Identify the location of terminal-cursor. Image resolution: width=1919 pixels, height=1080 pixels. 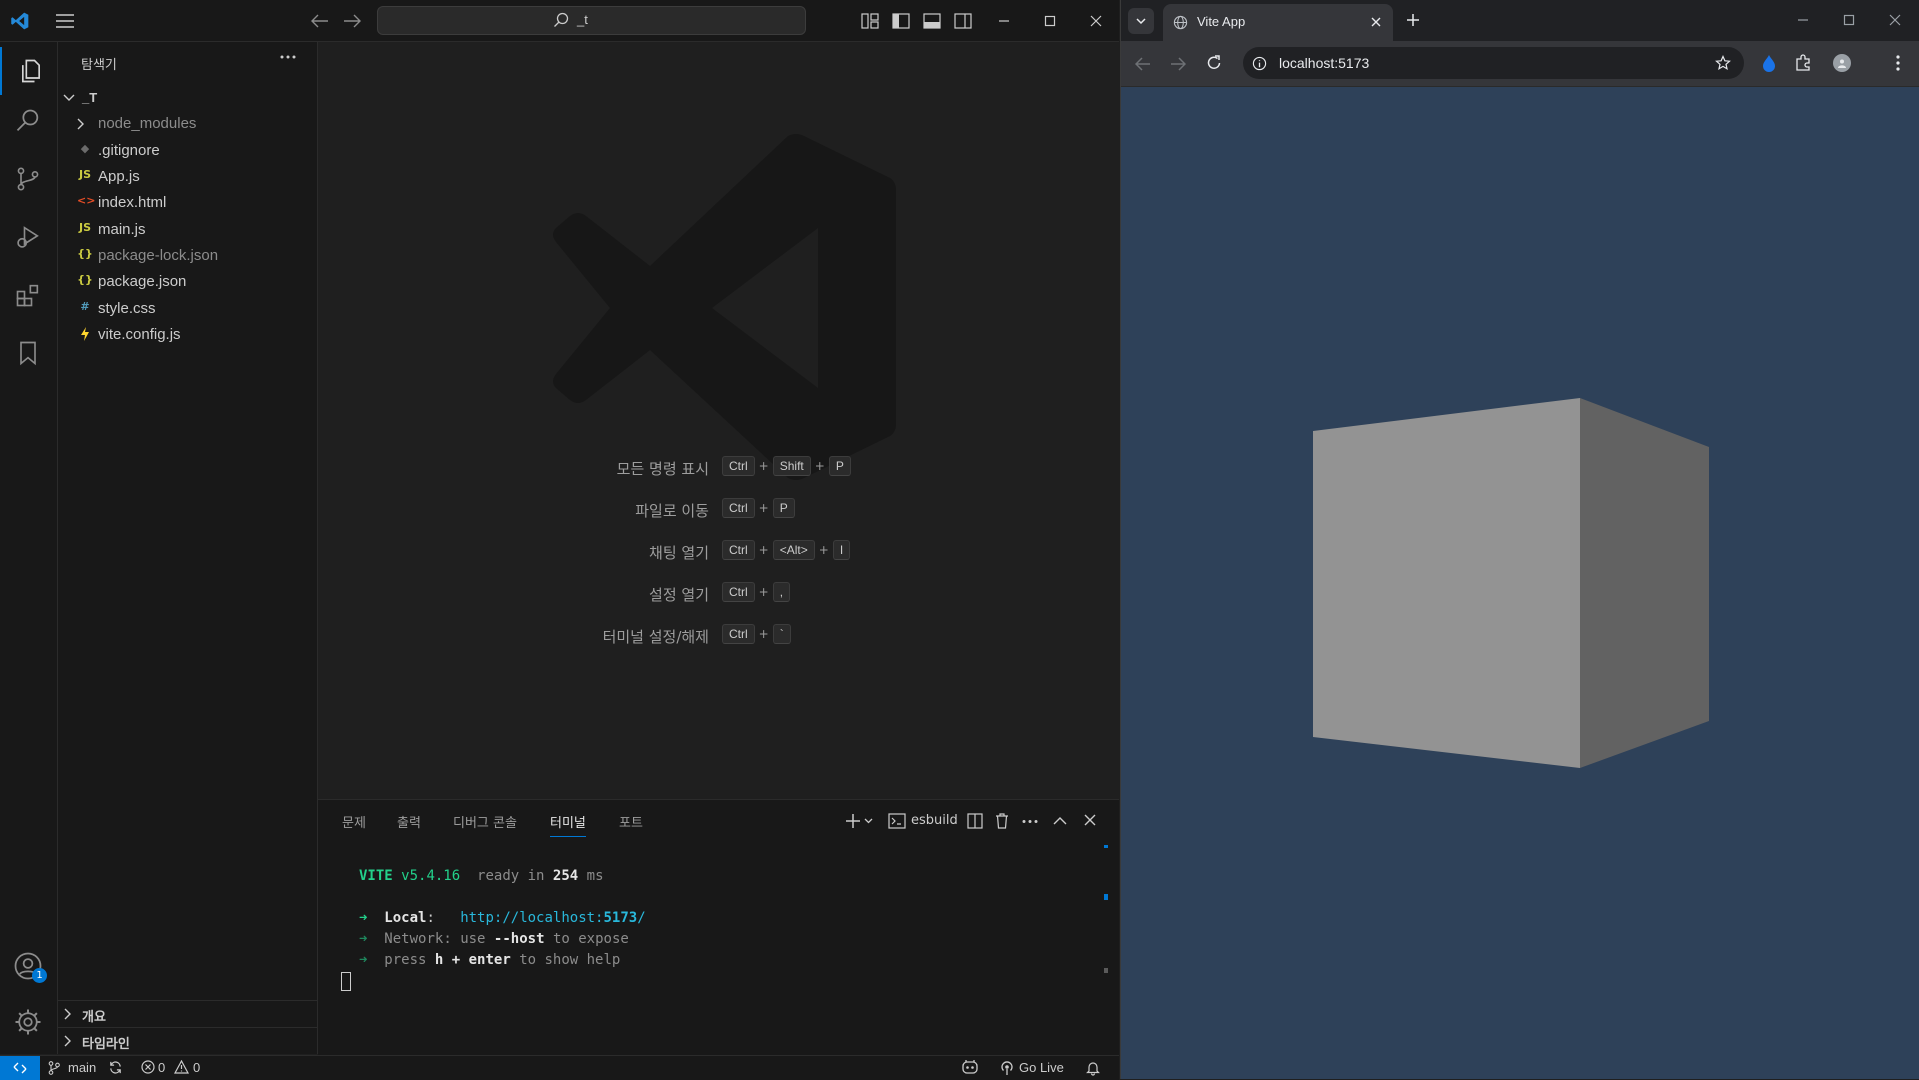
(346, 981).